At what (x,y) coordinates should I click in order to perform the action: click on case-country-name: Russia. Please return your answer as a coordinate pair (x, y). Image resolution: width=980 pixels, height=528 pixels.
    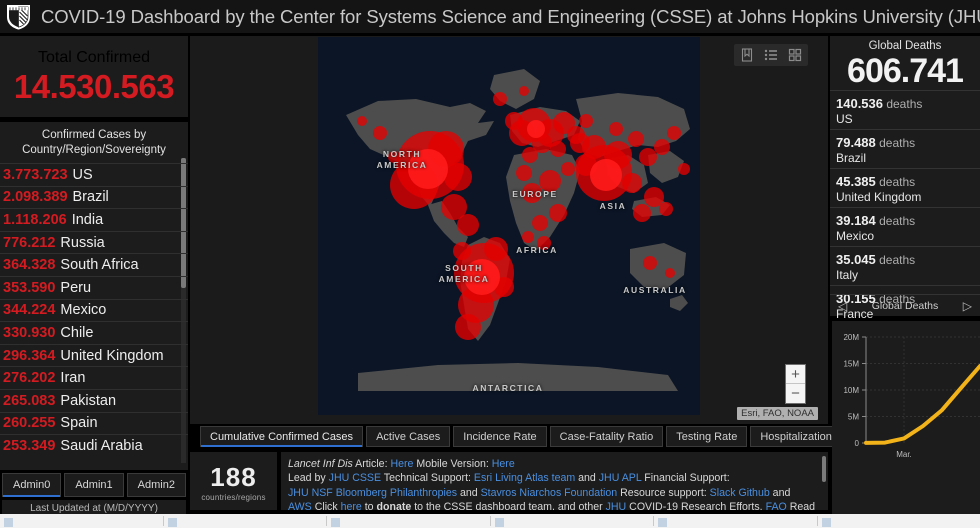
    Looking at the image, I should click on (82, 242).